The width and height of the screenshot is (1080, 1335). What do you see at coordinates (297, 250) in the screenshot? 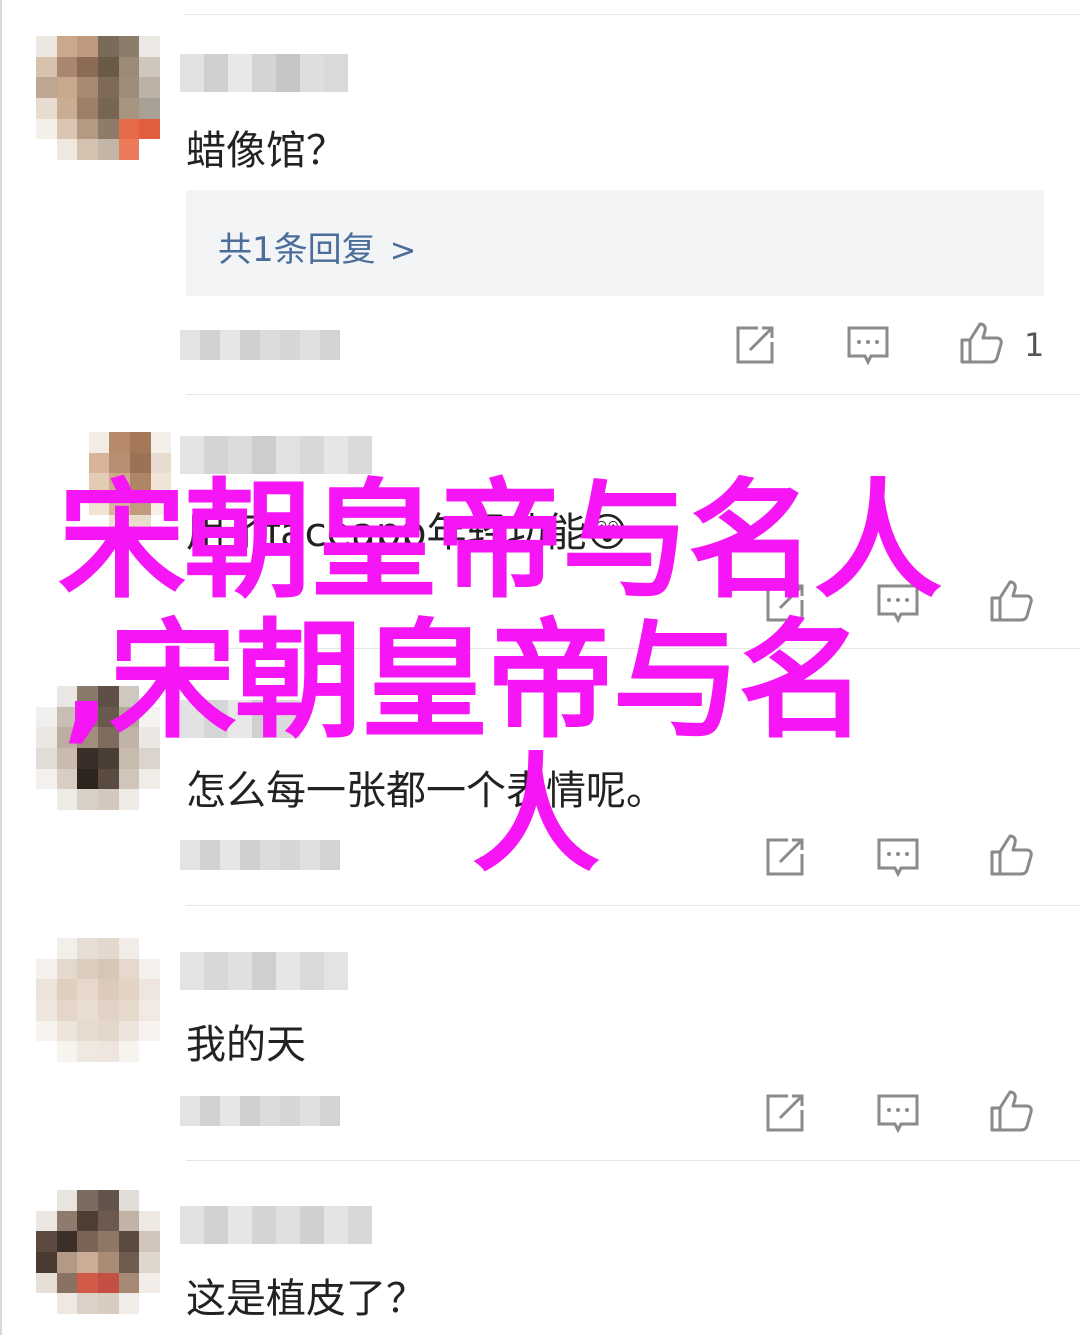
I see `reply-count-label: 共1条回复` at bounding box center [297, 250].